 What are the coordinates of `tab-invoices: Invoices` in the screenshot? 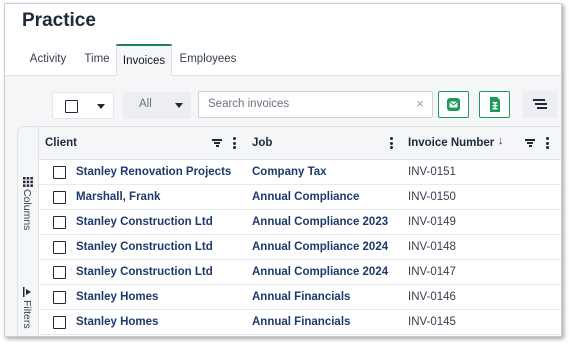 It's located at (144, 60).